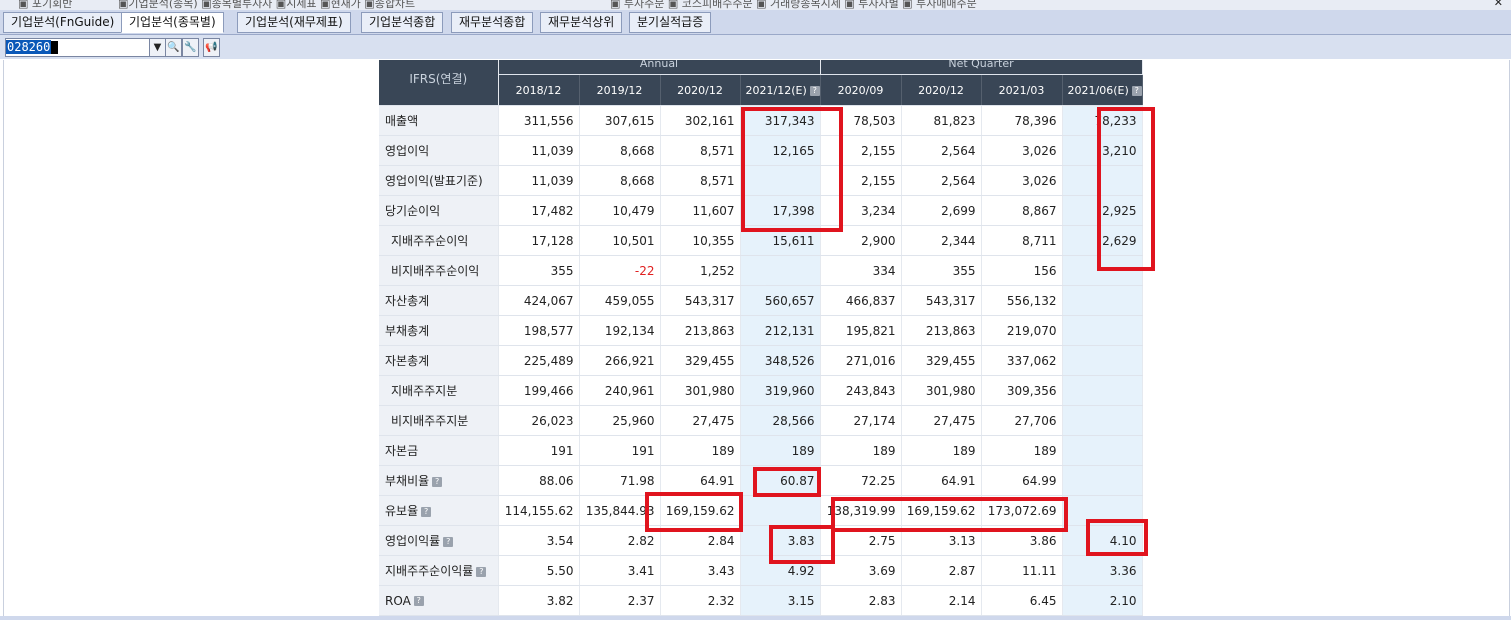 Image resolution: width=1511 pixels, height=620 pixels. What do you see at coordinates (620, 270) in the screenshot?
I see `table-cell: -22` at bounding box center [620, 270].